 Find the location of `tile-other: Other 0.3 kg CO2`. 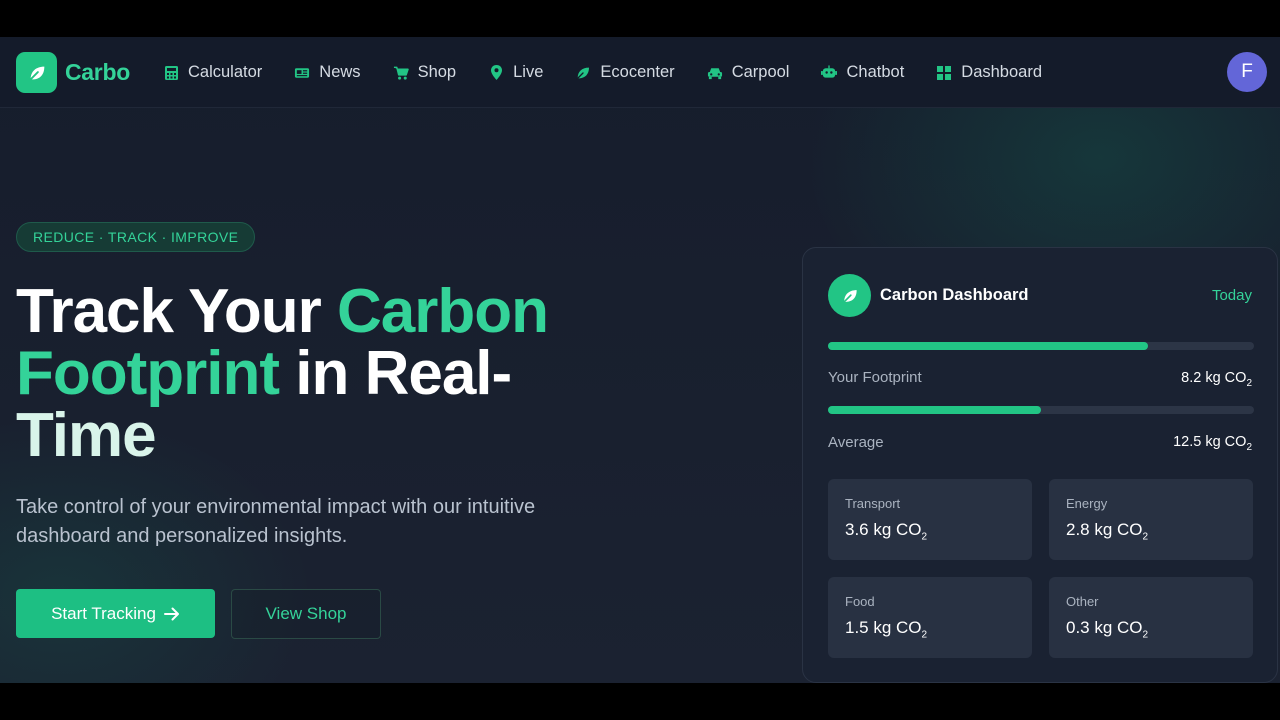

tile-other: Other 0.3 kg CO2 is located at coordinates (1151, 617).